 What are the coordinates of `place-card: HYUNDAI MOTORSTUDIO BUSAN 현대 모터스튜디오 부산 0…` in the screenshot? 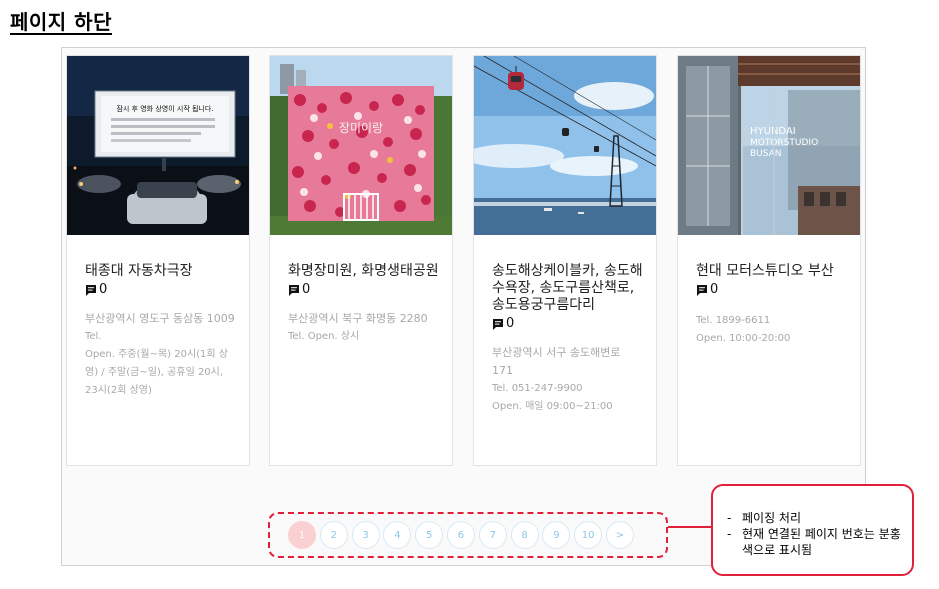 It's located at (769, 260).